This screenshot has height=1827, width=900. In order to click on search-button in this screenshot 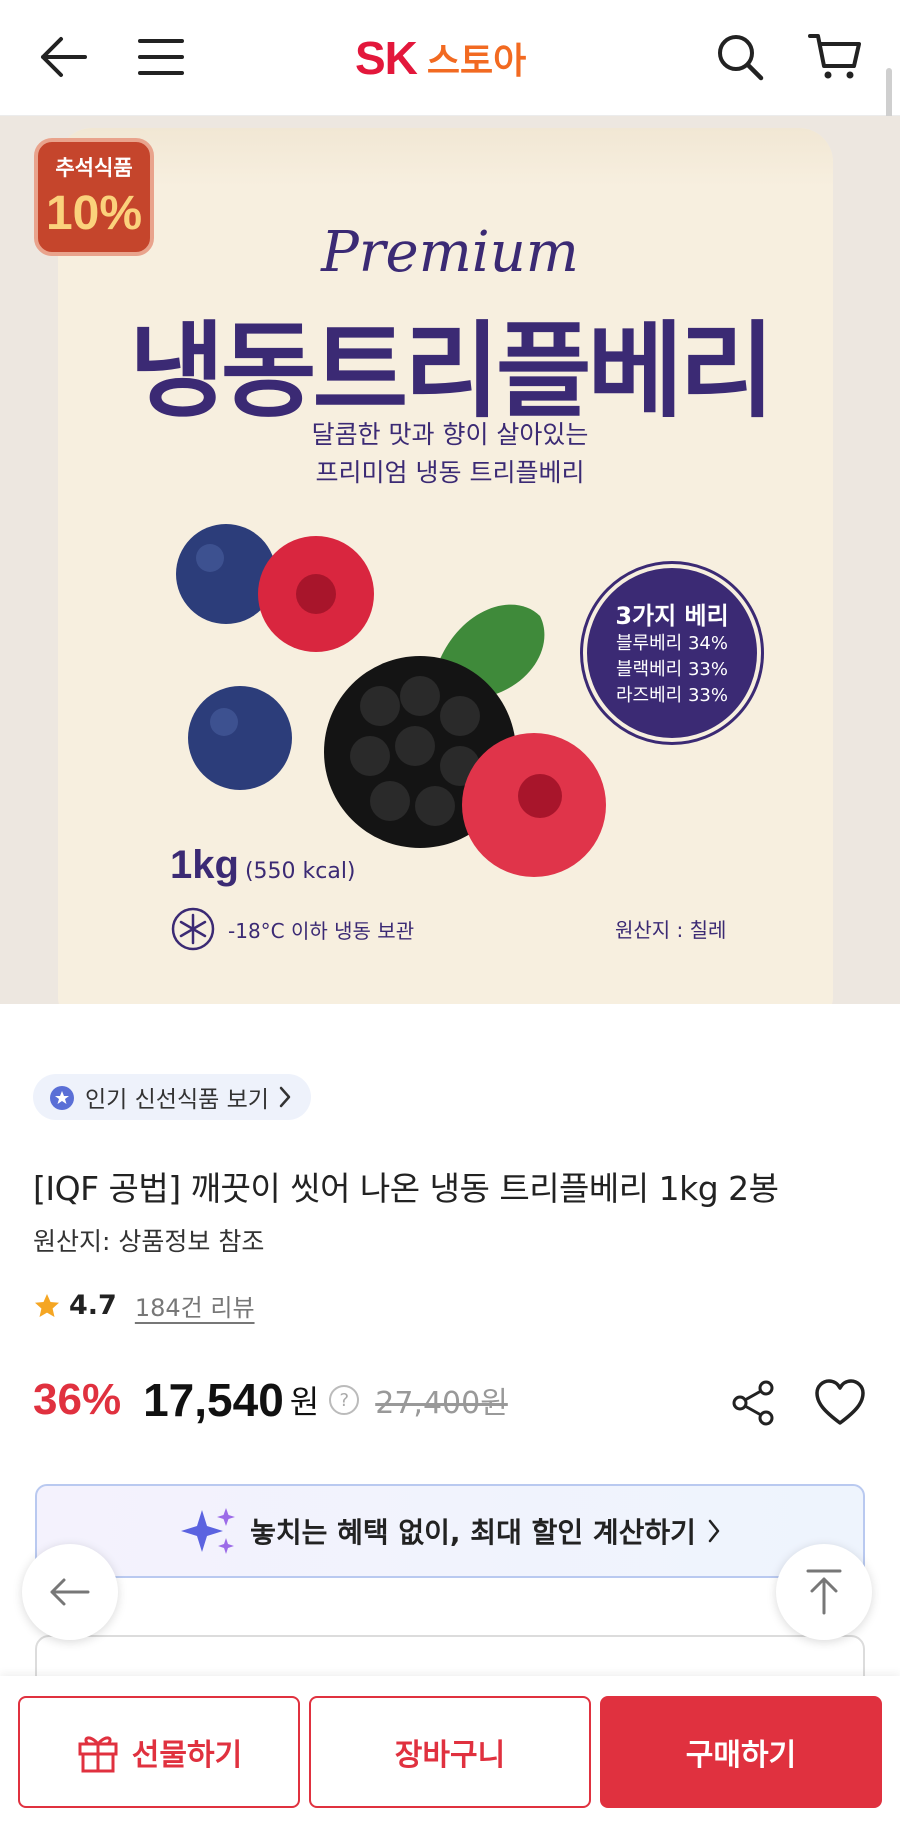, I will do `click(740, 57)`.